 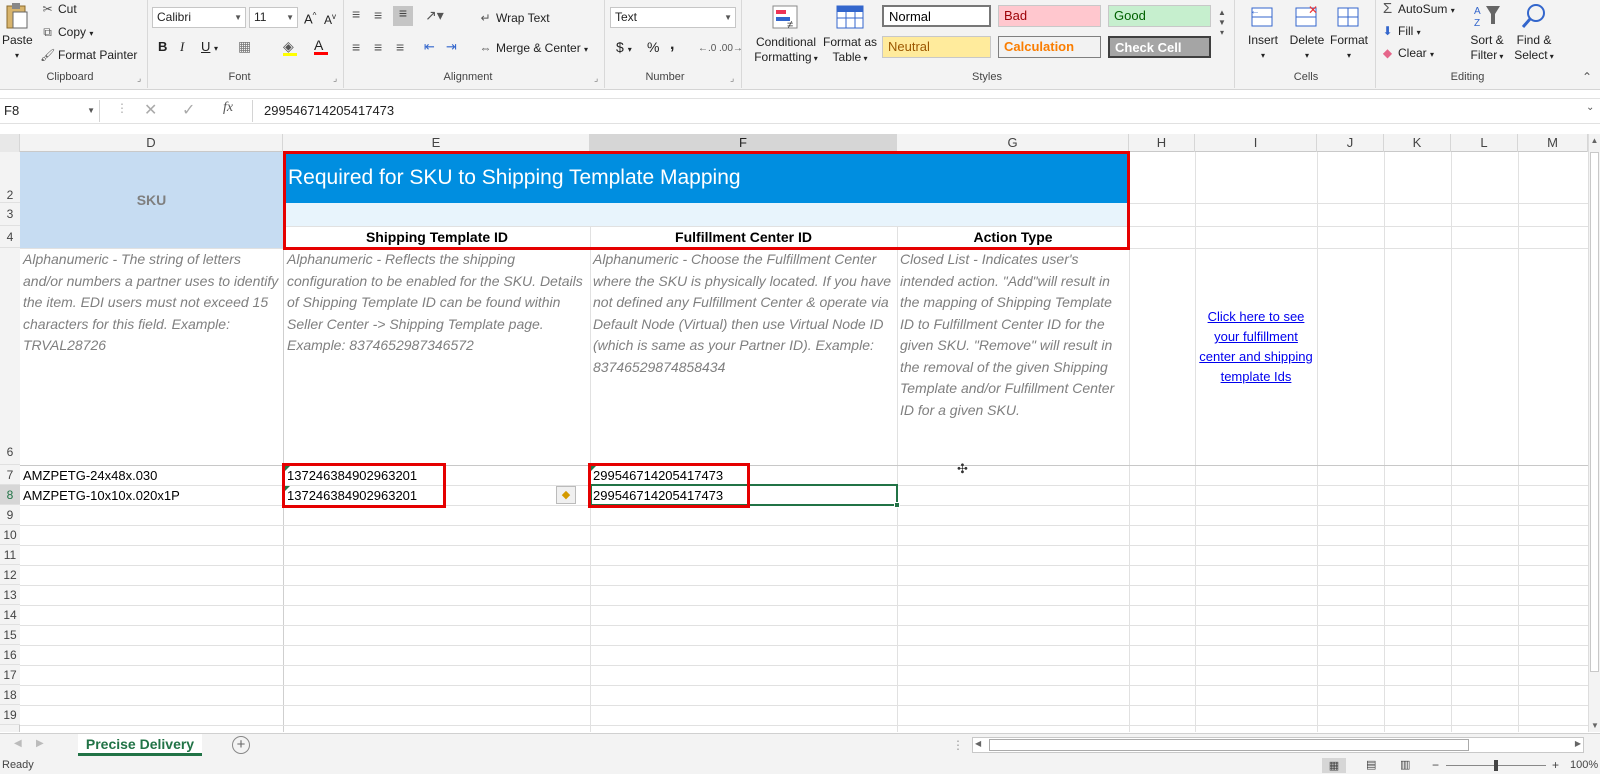 I want to click on insert-button: ← Insert ▾, so click(x=1263, y=32).